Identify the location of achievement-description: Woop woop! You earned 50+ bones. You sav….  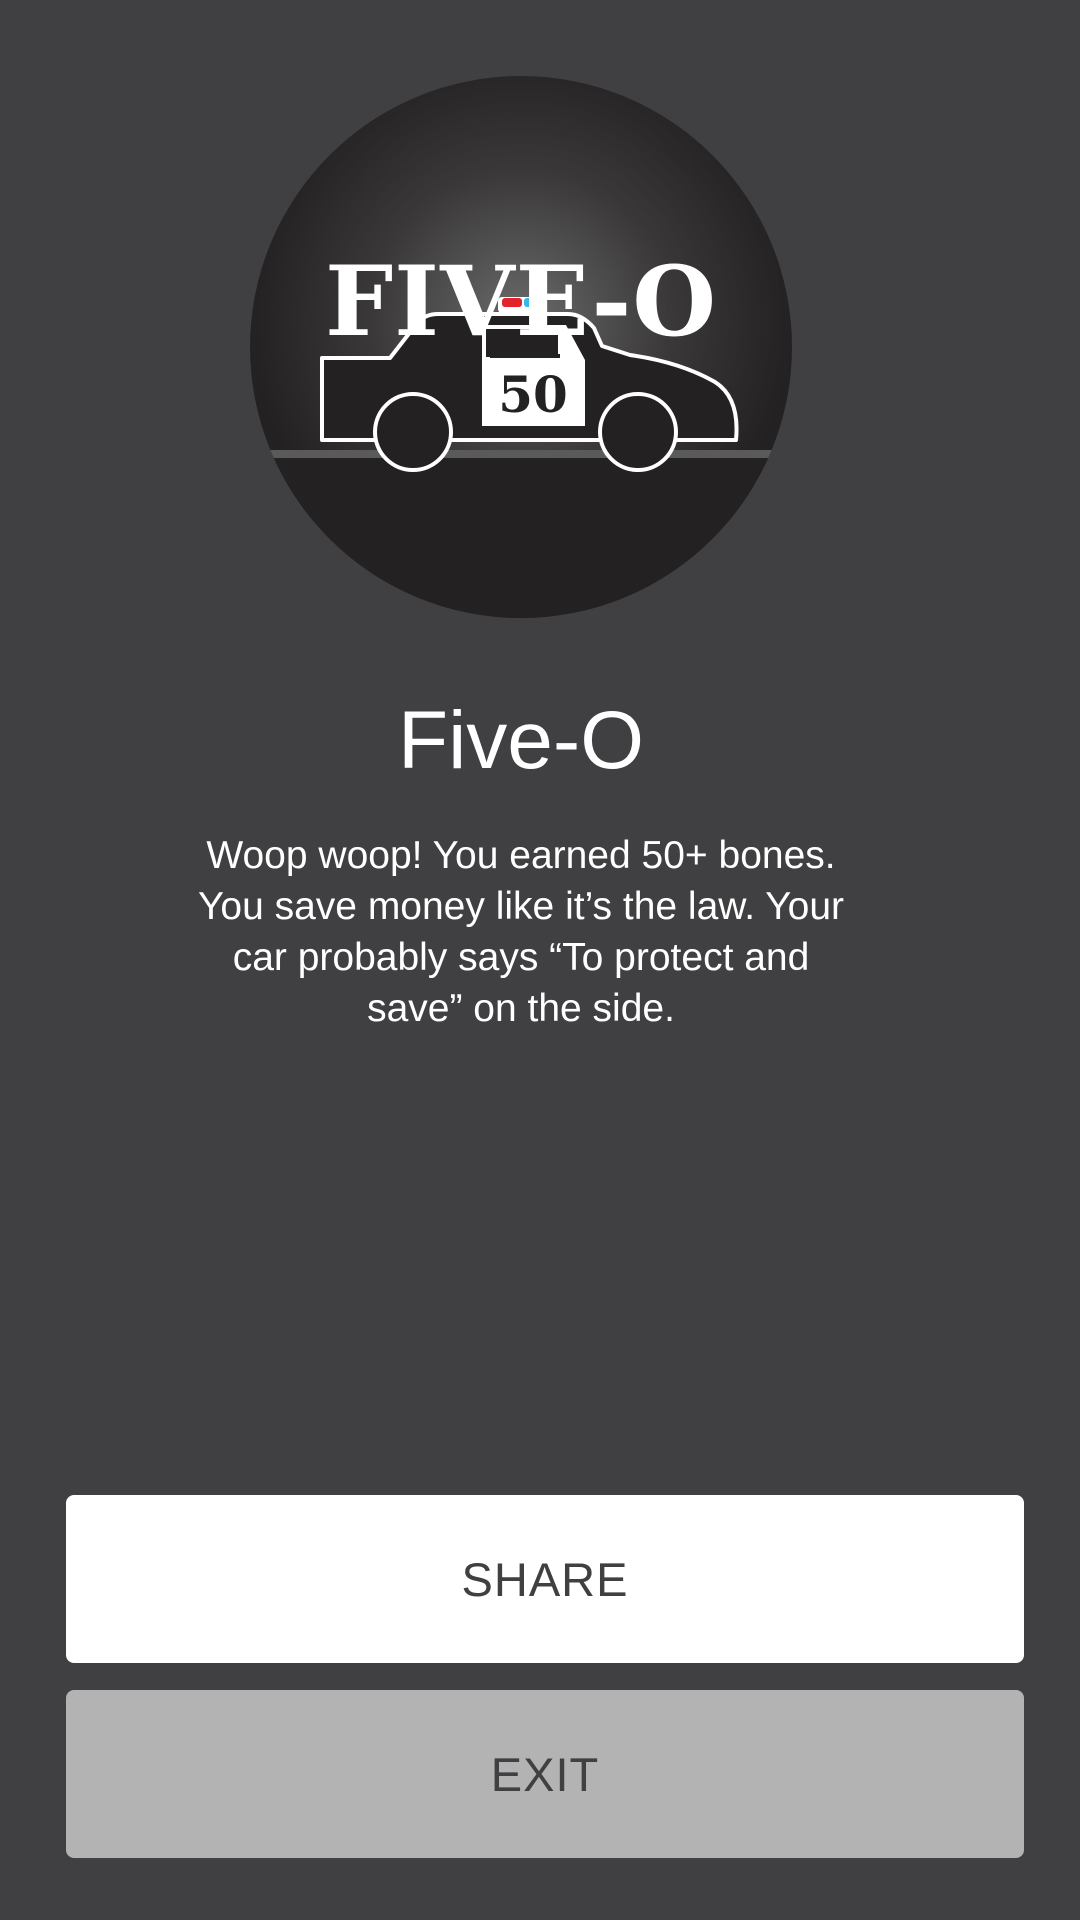
(521, 932).